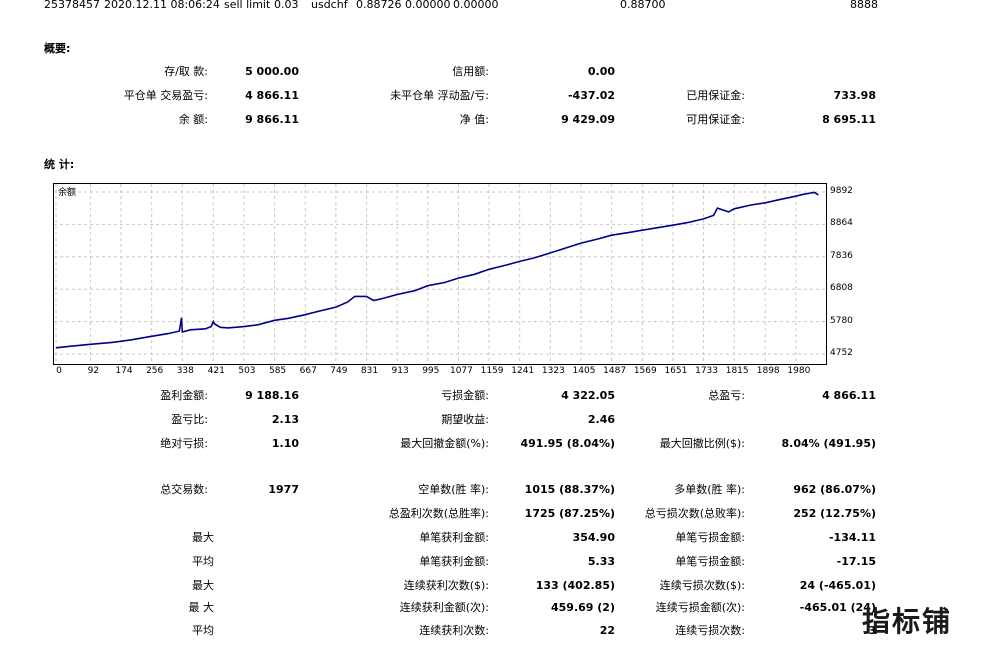 The height and width of the screenshot is (645, 989). What do you see at coordinates (841, 353) in the screenshot?
I see `y-tick-label: 4752` at bounding box center [841, 353].